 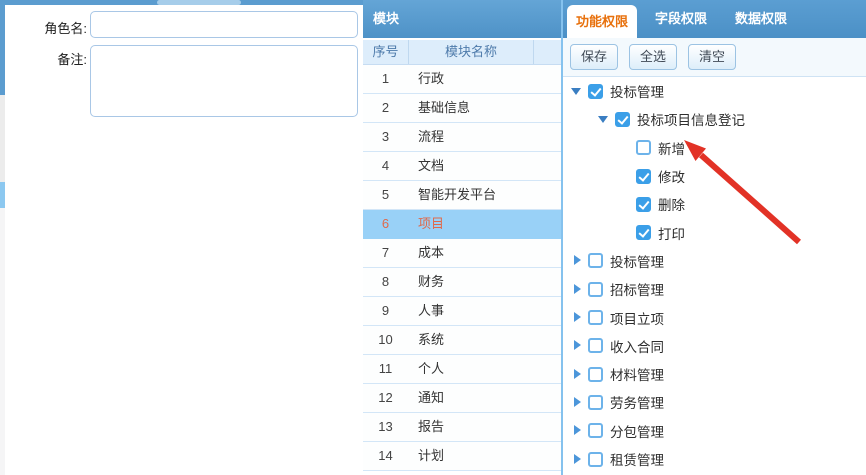 What do you see at coordinates (594, 57) in the screenshot?
I see `toolbar-button: 保存` at bounding box center [594, 57].